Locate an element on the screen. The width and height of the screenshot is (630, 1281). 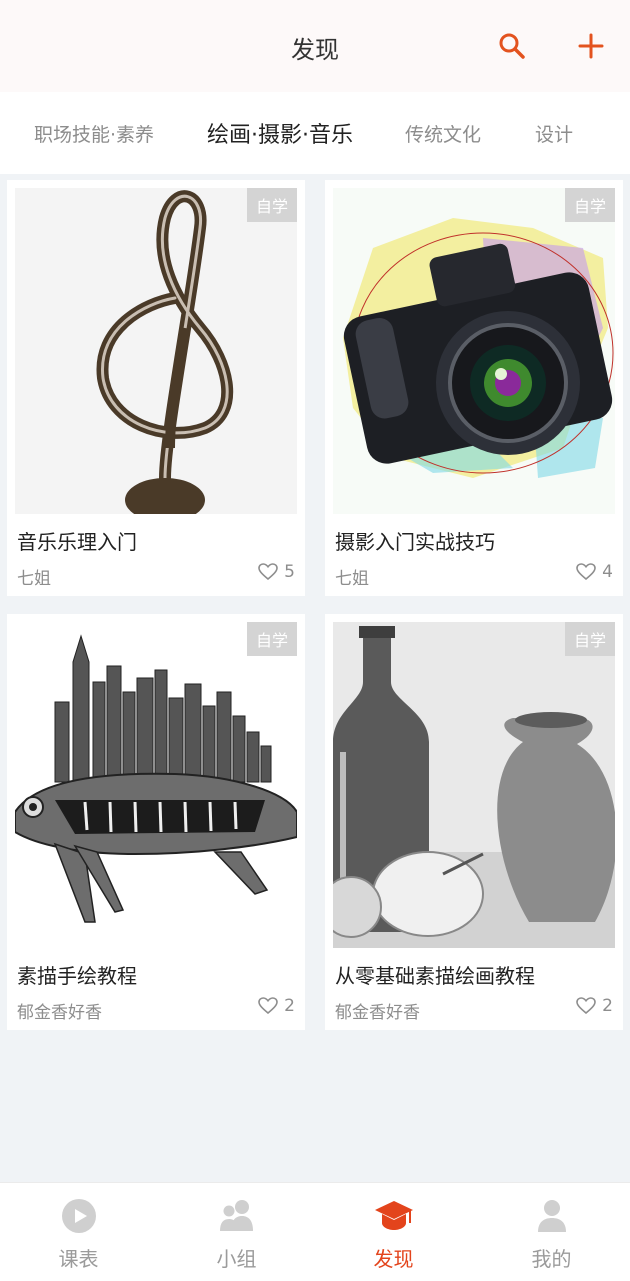
graduation-cap-icon is located at coordinates (393, 1215).